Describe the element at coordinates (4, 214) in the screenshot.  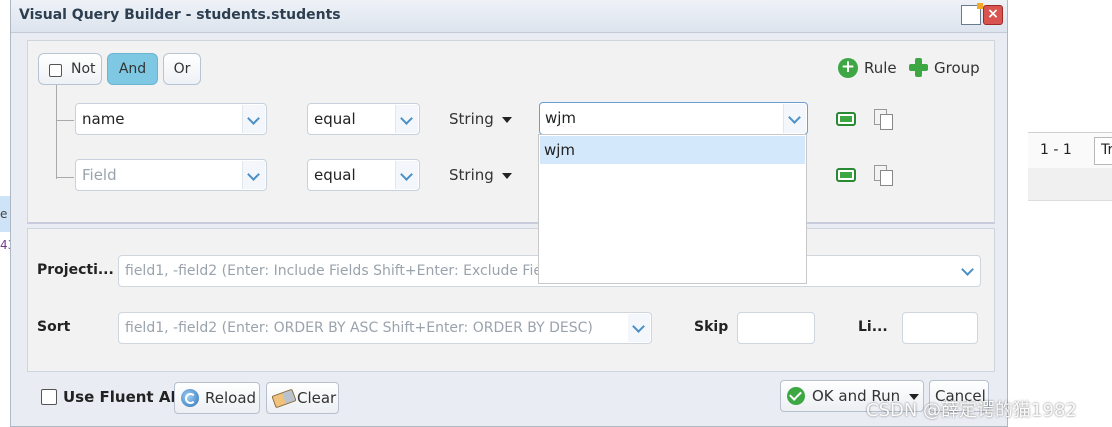
I see `background-text: e` at that location.